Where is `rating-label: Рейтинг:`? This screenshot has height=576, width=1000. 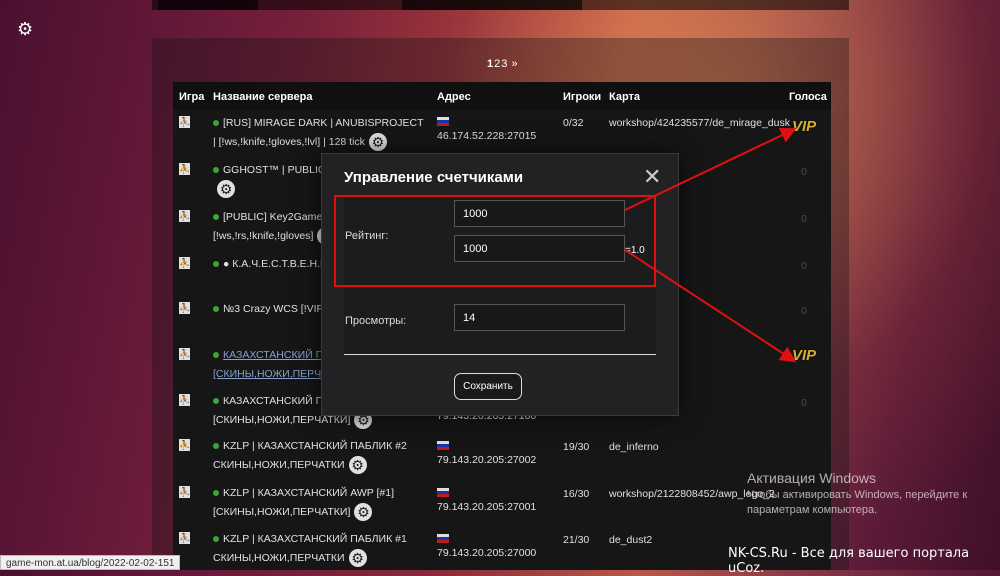 rating-label: Рейтинг: is located at coordinates (367, 236).